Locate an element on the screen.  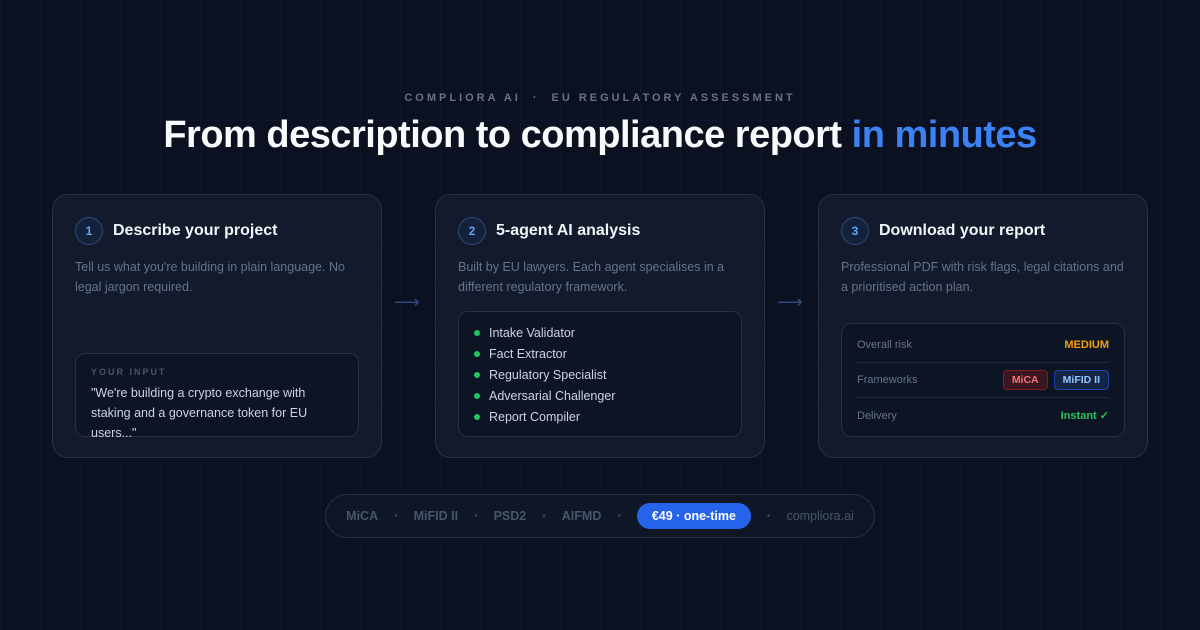
price-badge: €49 · one-time is located at coordinates (693, 516).